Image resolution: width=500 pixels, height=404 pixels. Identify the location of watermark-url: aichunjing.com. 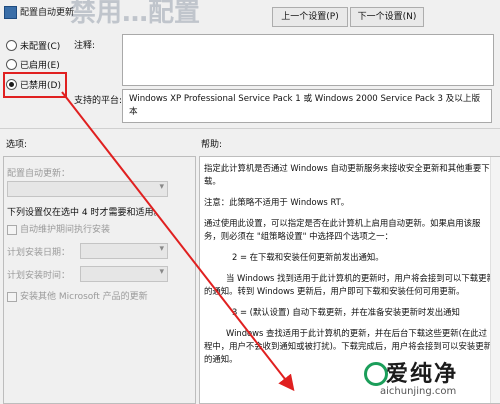
(418, 391).